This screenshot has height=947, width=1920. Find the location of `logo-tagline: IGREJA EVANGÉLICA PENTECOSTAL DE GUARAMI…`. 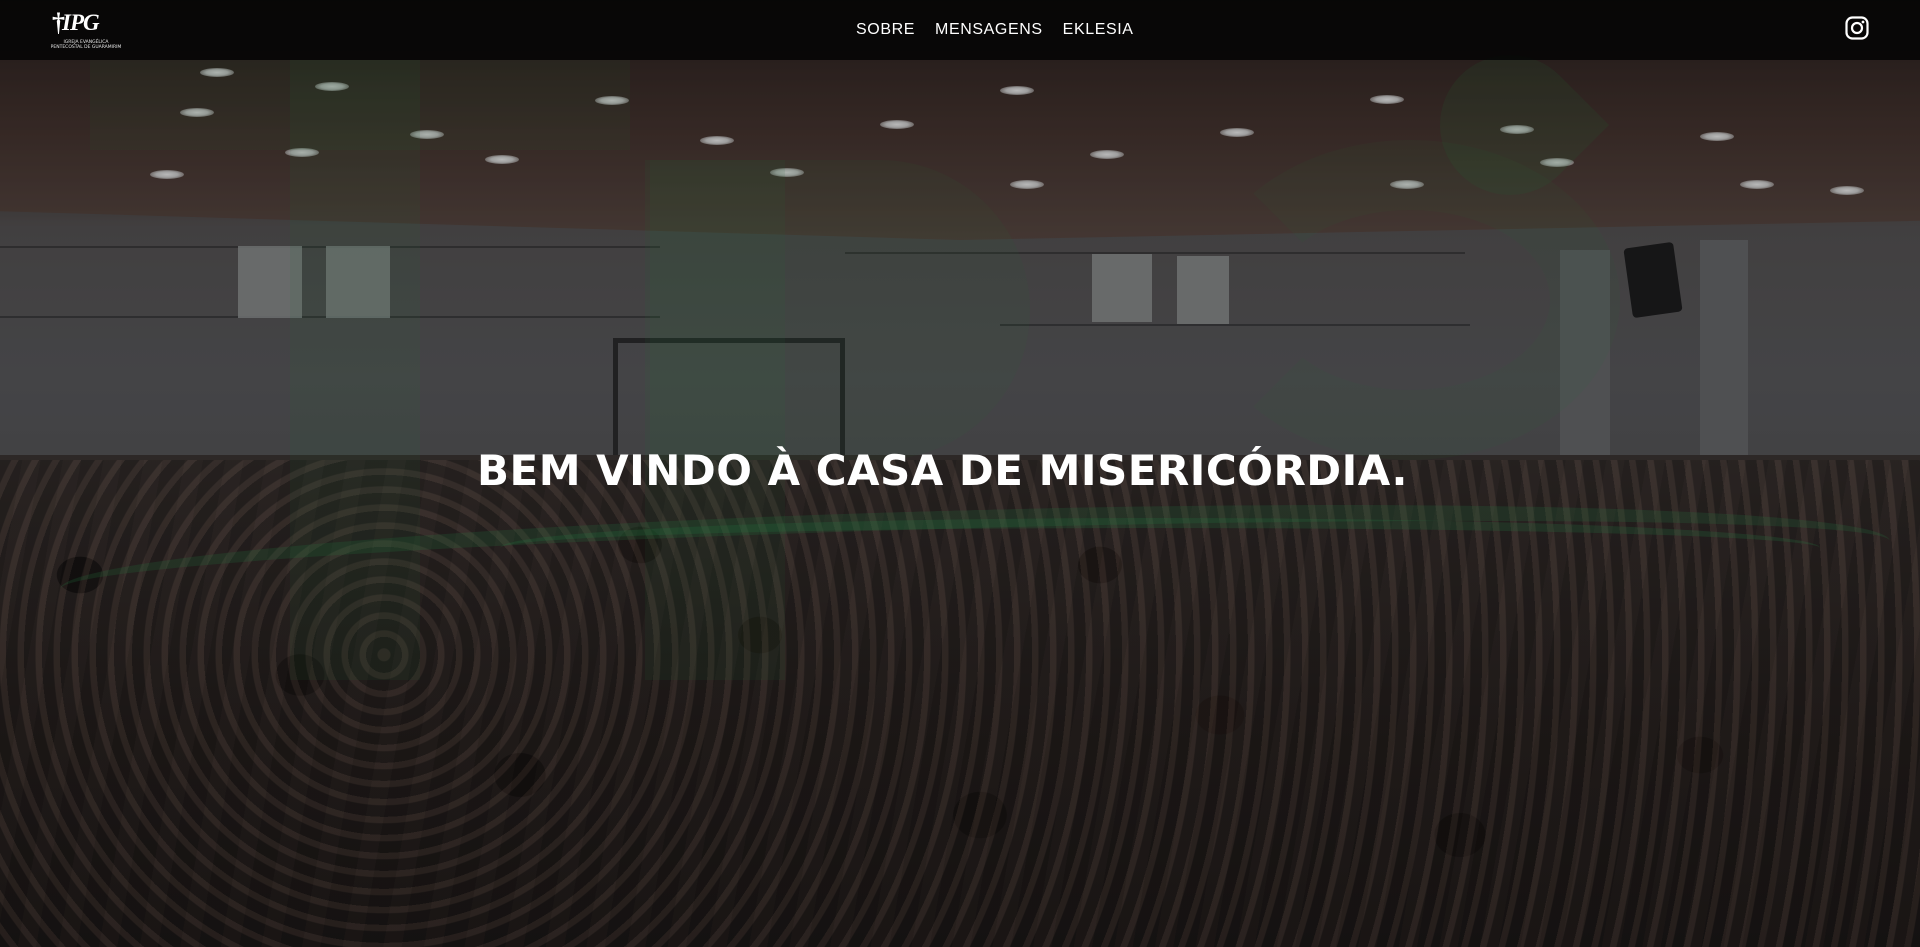

logo-tagline: IGREJA EVANGÉLICA PENTECOSTAL DE GUARAMI… is located at coordinates (86, 45).